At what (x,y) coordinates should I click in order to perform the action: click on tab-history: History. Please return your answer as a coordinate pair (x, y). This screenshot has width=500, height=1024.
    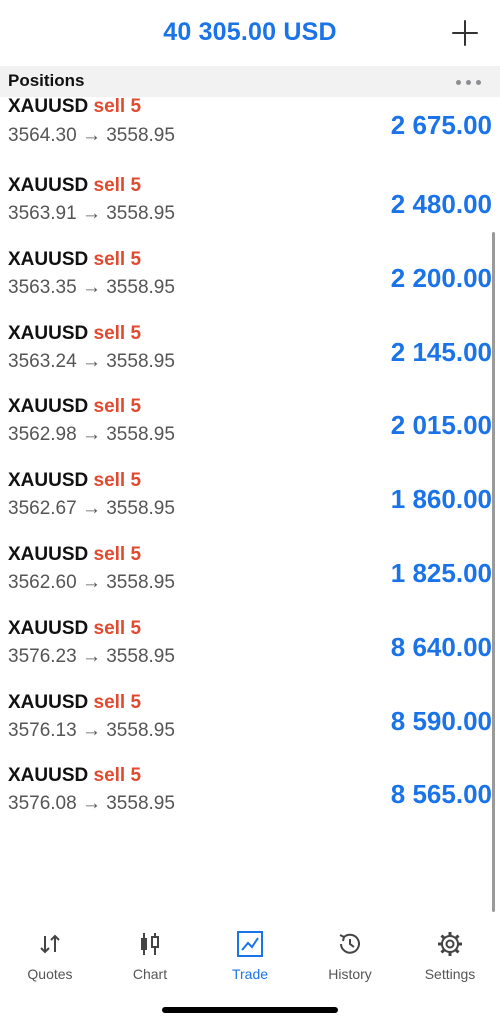
    Looking at the image, I should click on (350, 960).